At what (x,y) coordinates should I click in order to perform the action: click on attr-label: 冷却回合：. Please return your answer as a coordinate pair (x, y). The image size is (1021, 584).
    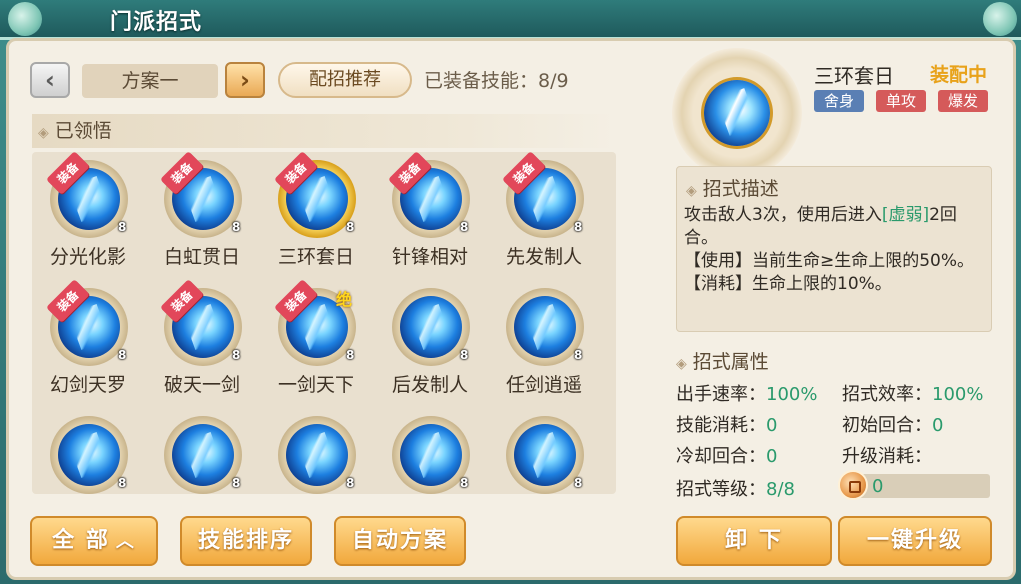
    Looking at the image, I should click on (721, 456).